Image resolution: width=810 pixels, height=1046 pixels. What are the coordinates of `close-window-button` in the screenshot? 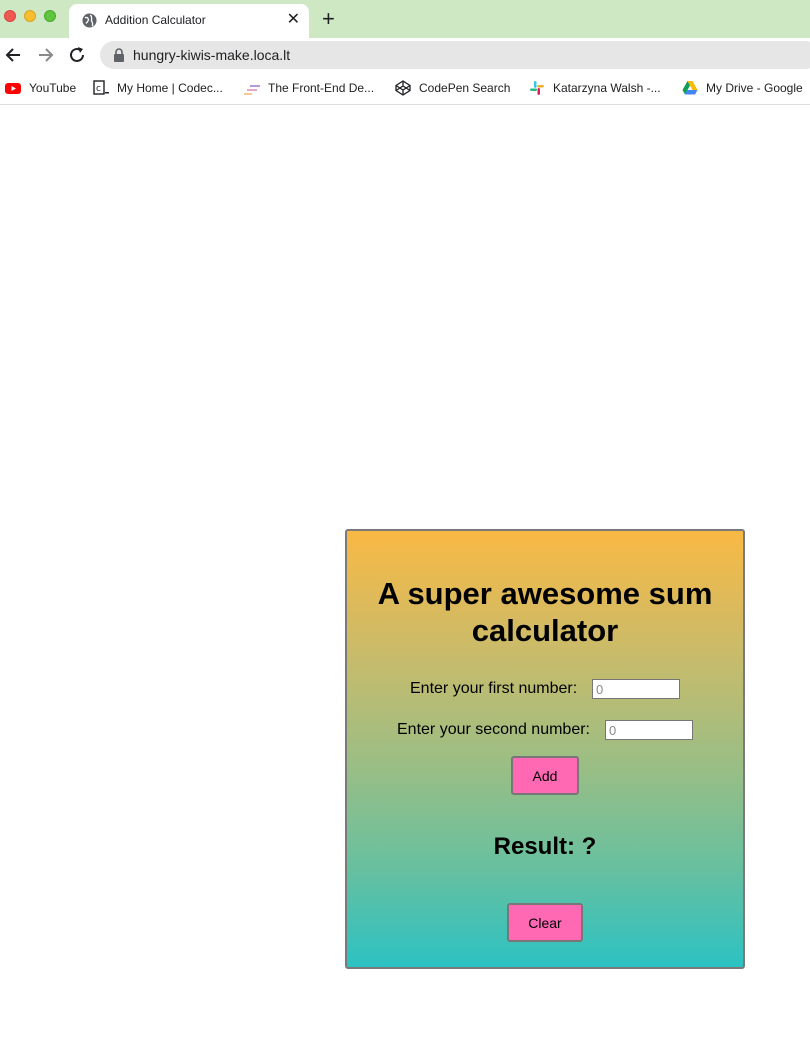 It's located at (10, 16).